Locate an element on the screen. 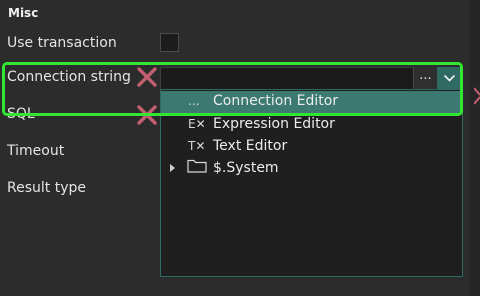  dropdown-item-expression-editor: E✕ Expression Editor is located at coordinates (311, 125).